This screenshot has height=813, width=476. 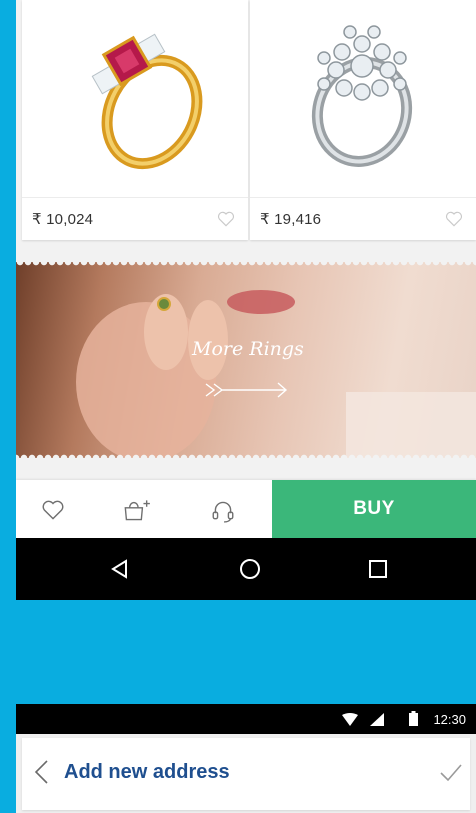 I want to click on chevron-left-icon, so click(x=42, y=772).